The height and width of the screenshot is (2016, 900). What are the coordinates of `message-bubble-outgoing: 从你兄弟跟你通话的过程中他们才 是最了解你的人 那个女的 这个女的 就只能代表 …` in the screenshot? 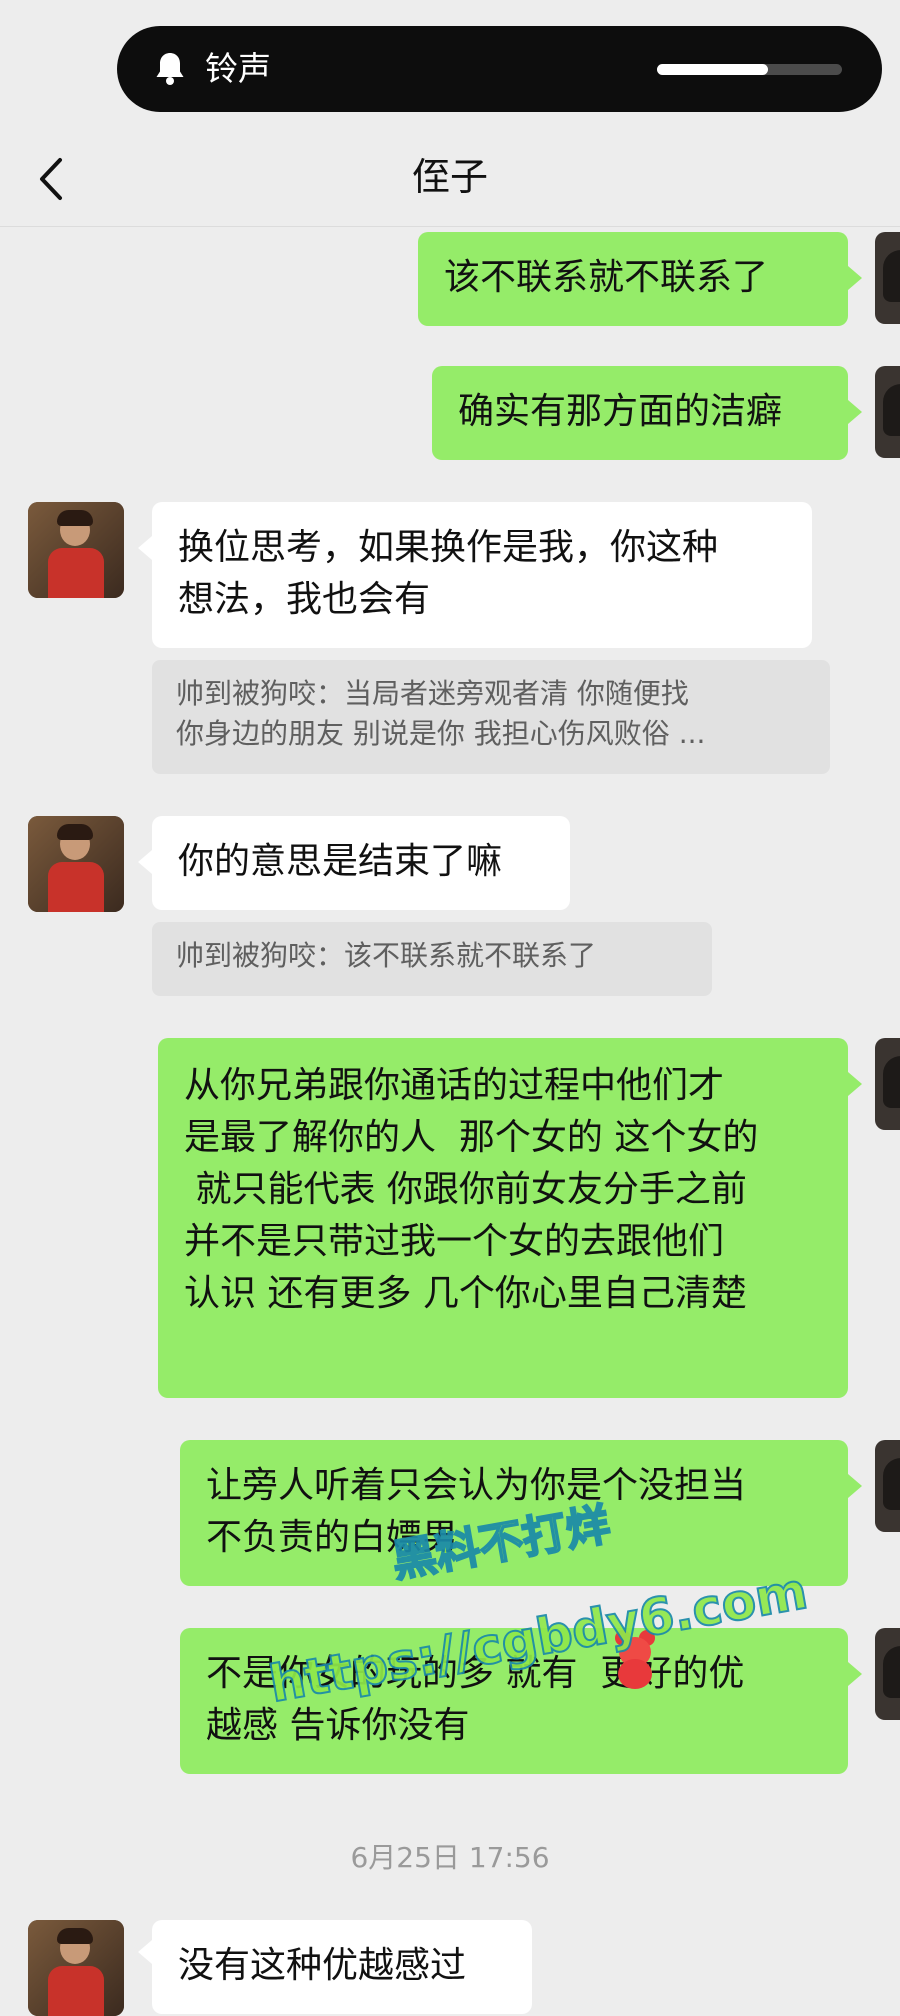 It's located at (503, 1218).